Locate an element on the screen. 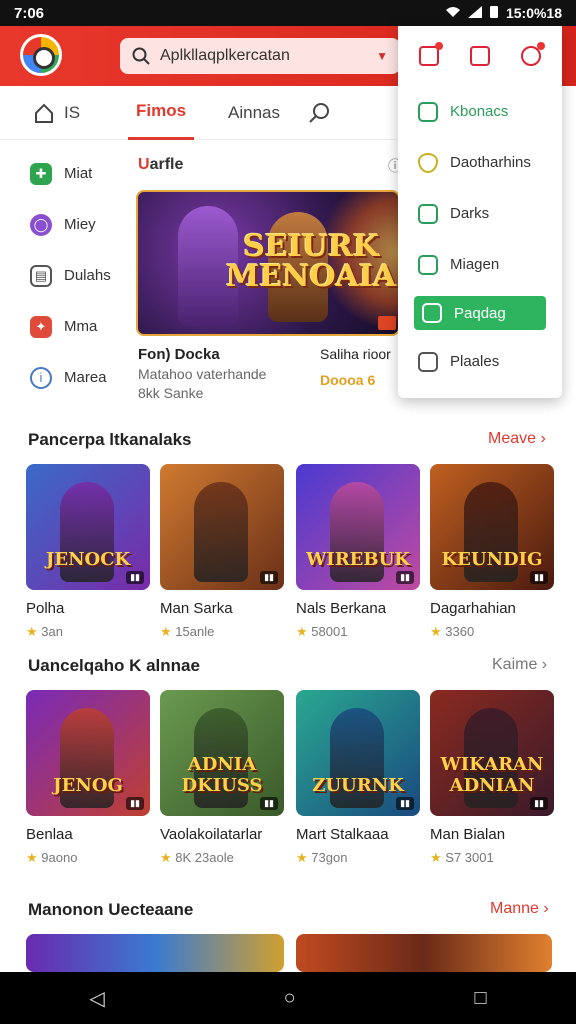  menu-item-daotharhins: Daotharhins is located at coordinates (480, 162).